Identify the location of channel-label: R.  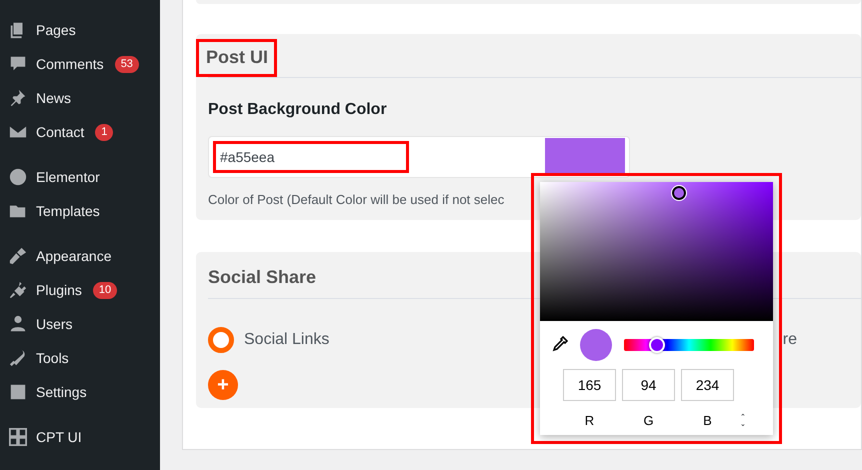
(590, 421).